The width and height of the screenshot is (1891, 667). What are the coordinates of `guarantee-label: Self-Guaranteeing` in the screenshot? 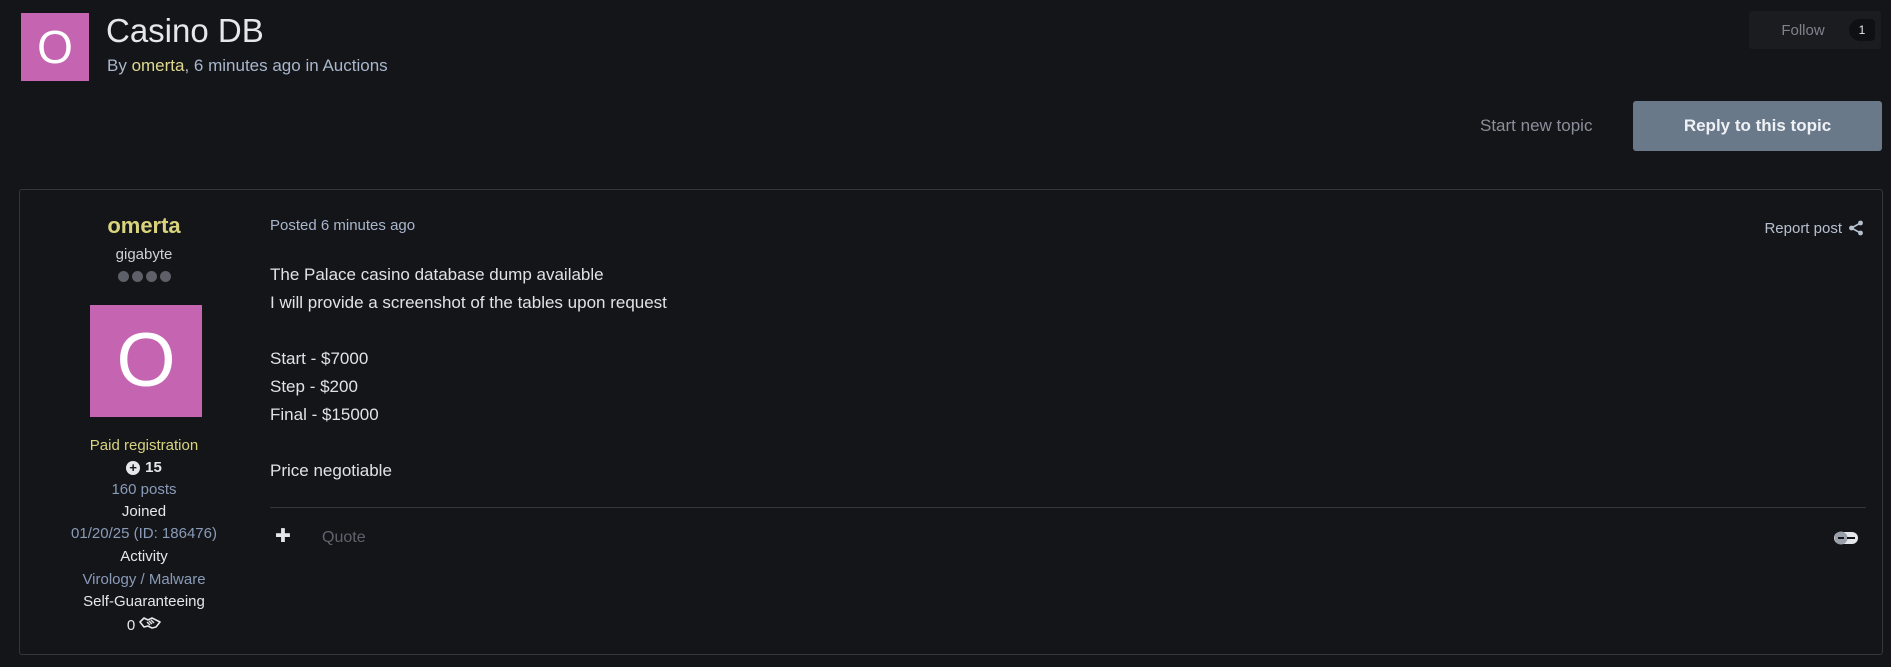 It's located at (144, 601).